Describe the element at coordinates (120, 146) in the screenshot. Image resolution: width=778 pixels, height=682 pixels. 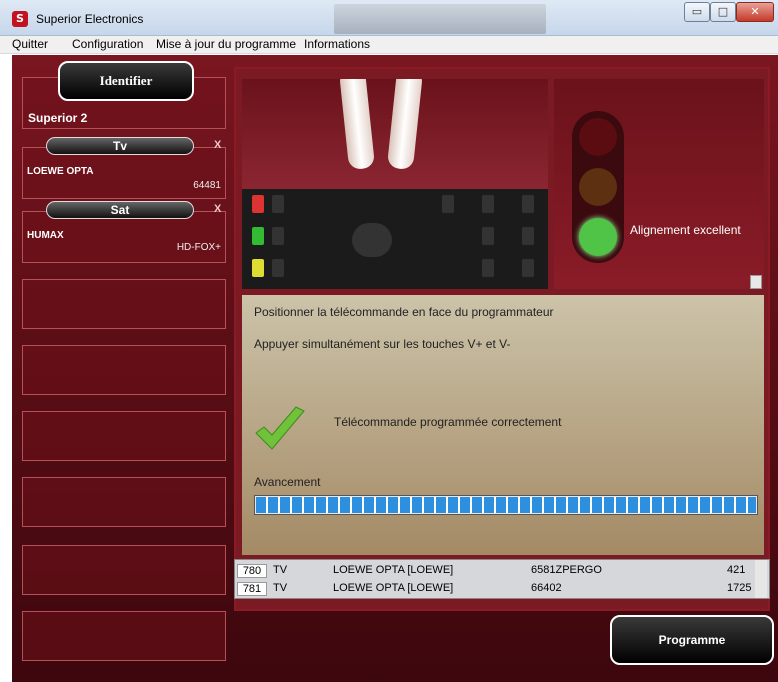
I see `slot-tv-pill: Tv` at that location.